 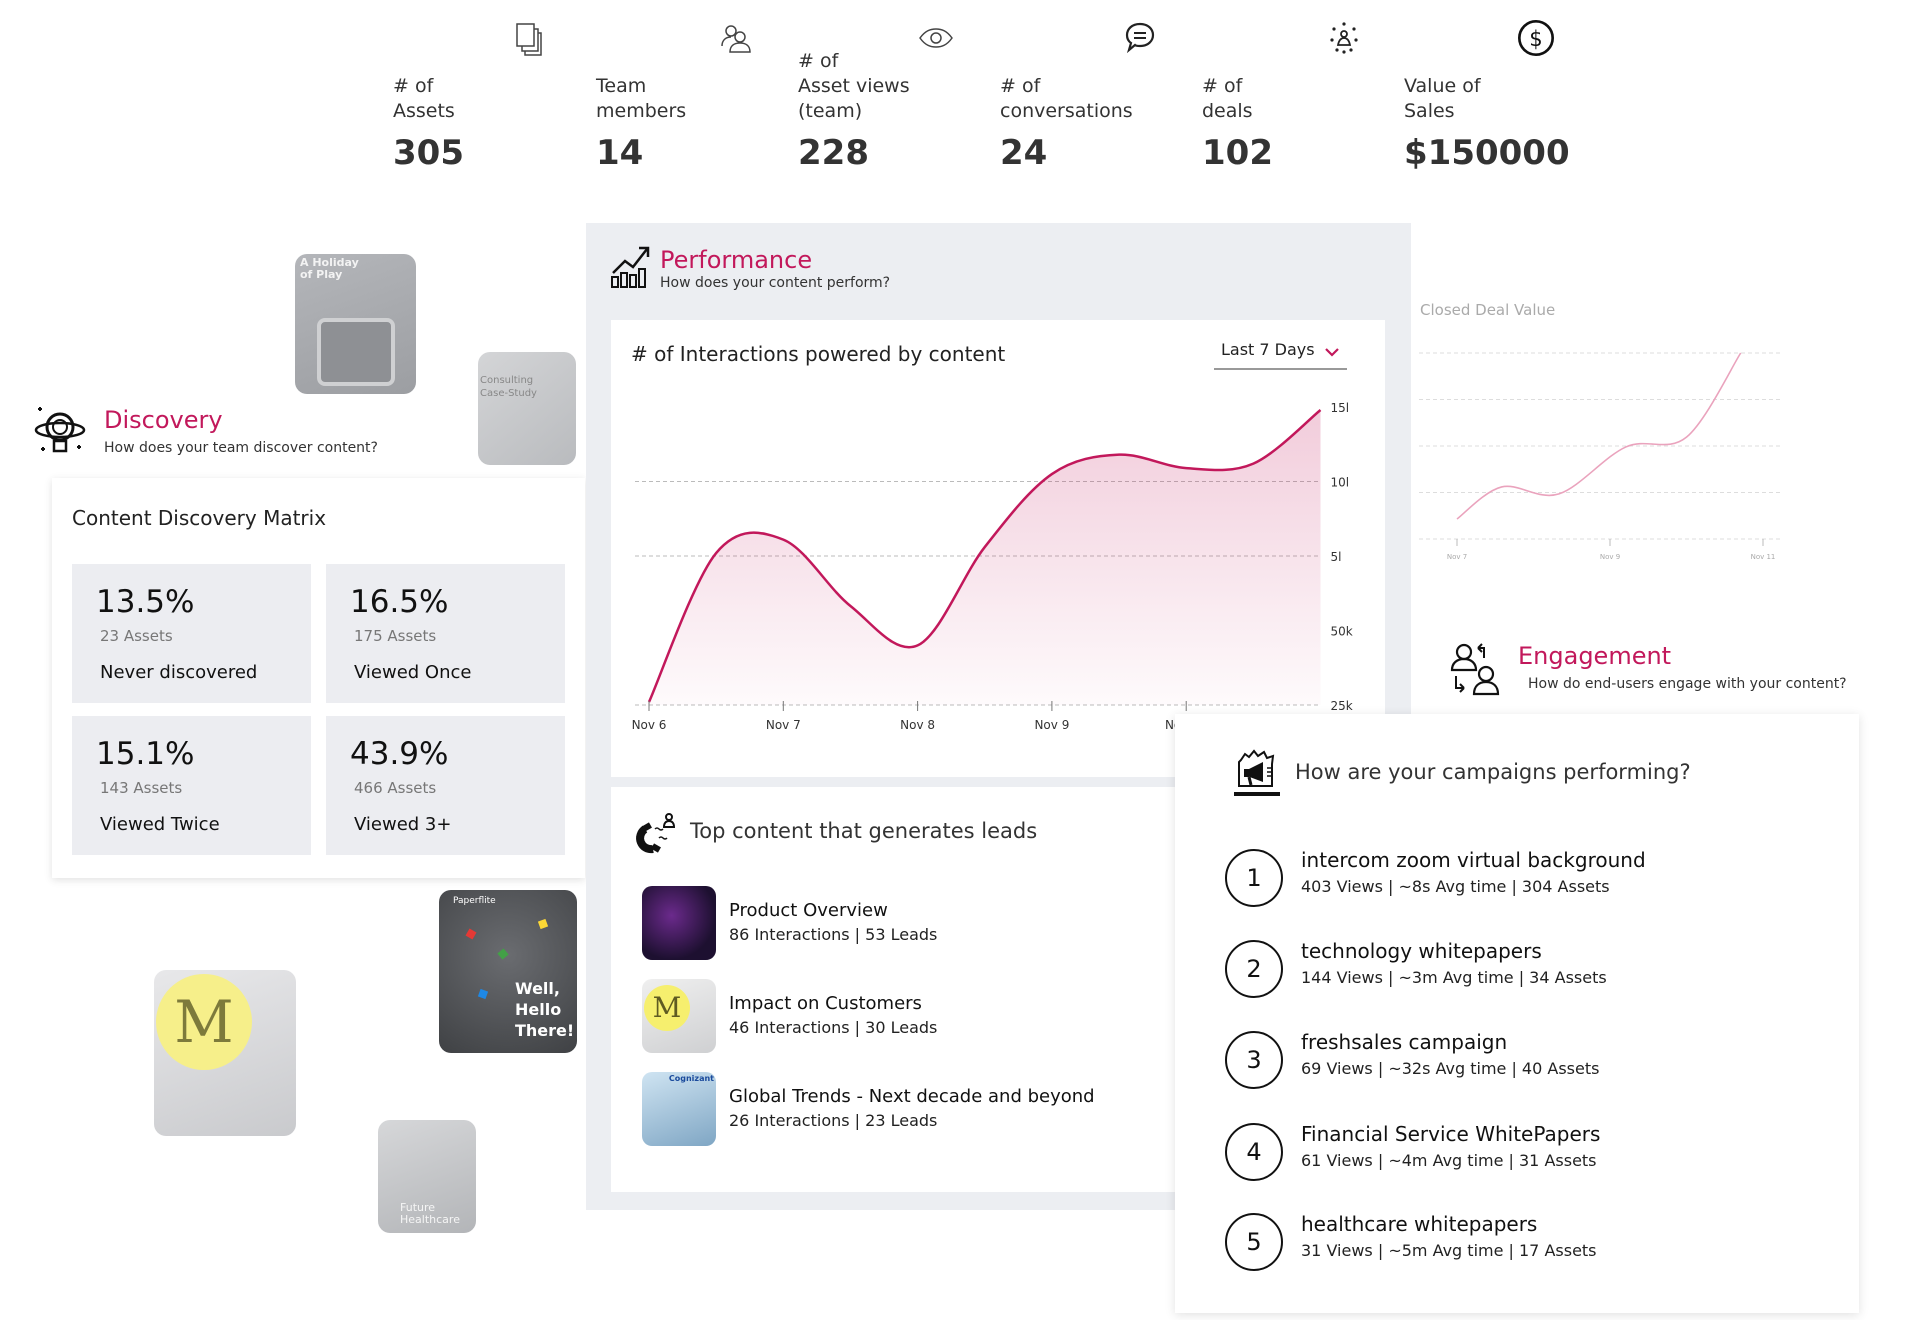 I want to click on lightbulb-planet-icon, so click(x=60, y=430).